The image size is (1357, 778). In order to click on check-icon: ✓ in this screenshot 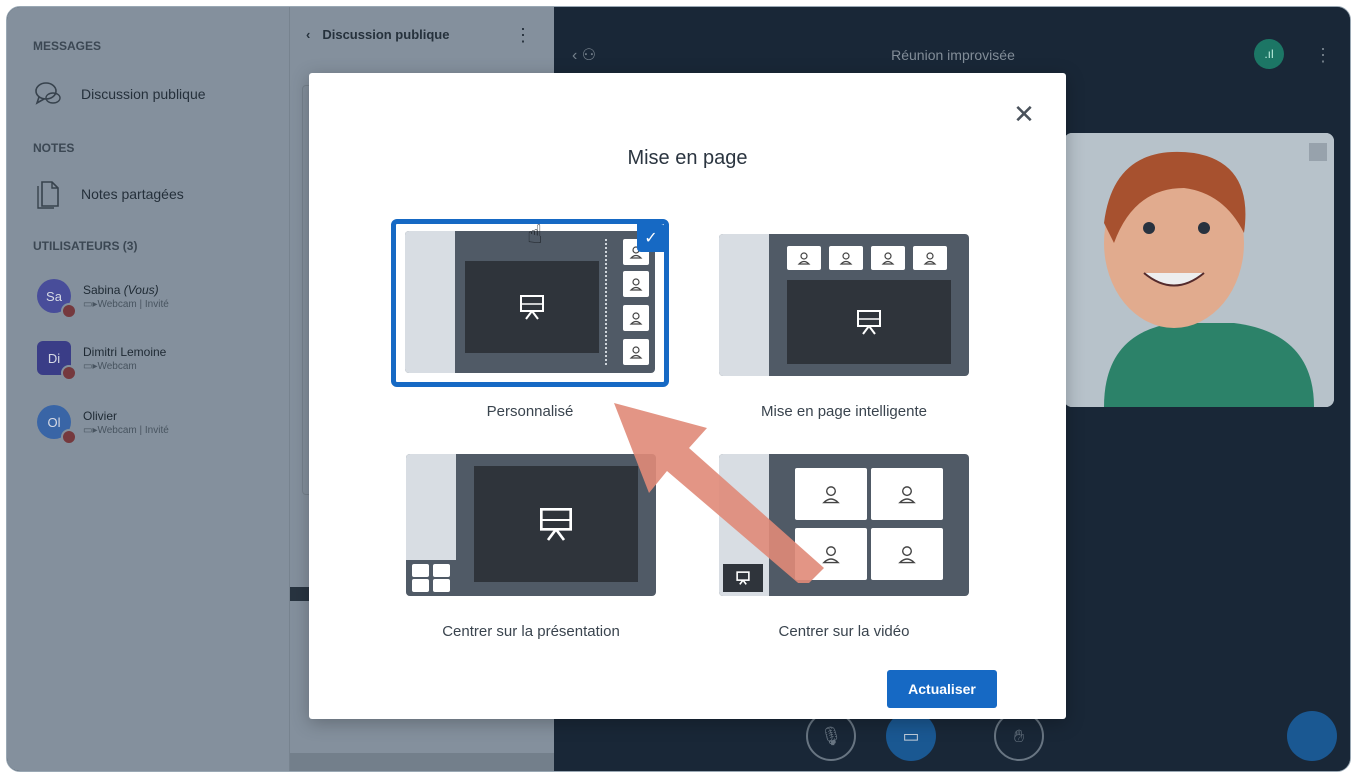, I will do `click(651, 238)`.